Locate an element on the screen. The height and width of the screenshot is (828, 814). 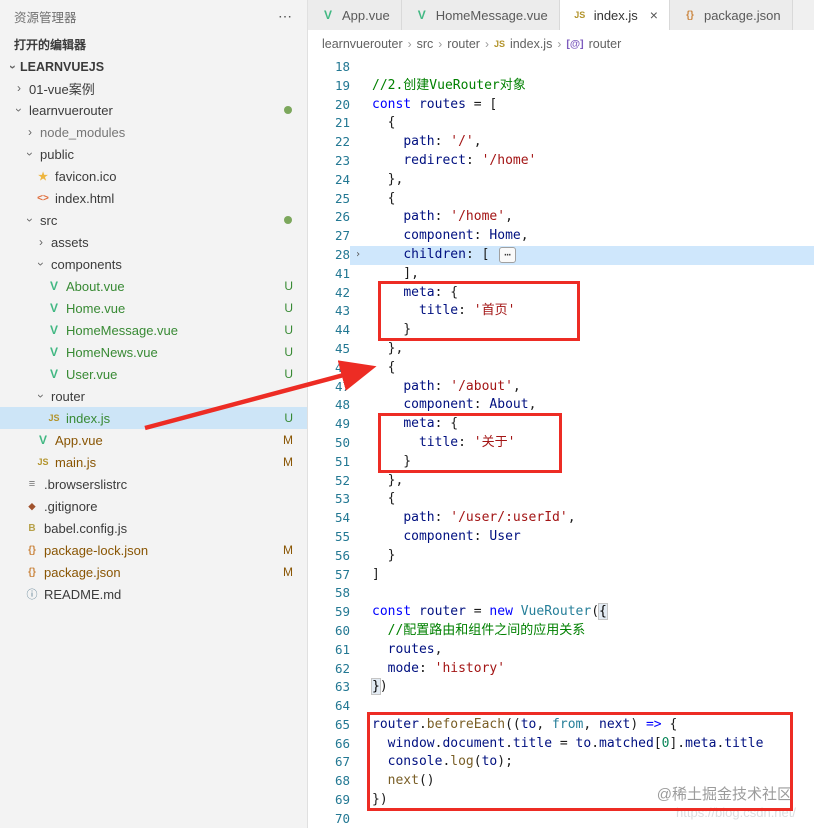
tree-item-favicon.ico: ★ favicon.ico is located at coordinates (153, 176).